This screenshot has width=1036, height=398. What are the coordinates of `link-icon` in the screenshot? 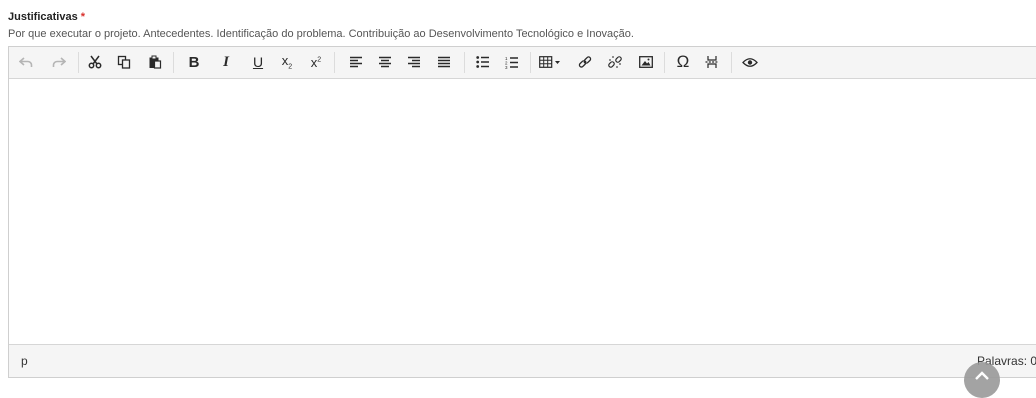 It's located at (585, 62).